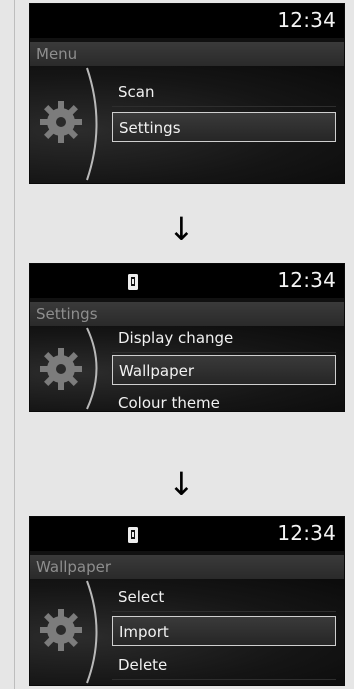 The height and width of the screenshot is (689, 354). Describe the element at coordinates (224, 665) in the screenshot. I see `menu-item-delete: Delete` at that location.